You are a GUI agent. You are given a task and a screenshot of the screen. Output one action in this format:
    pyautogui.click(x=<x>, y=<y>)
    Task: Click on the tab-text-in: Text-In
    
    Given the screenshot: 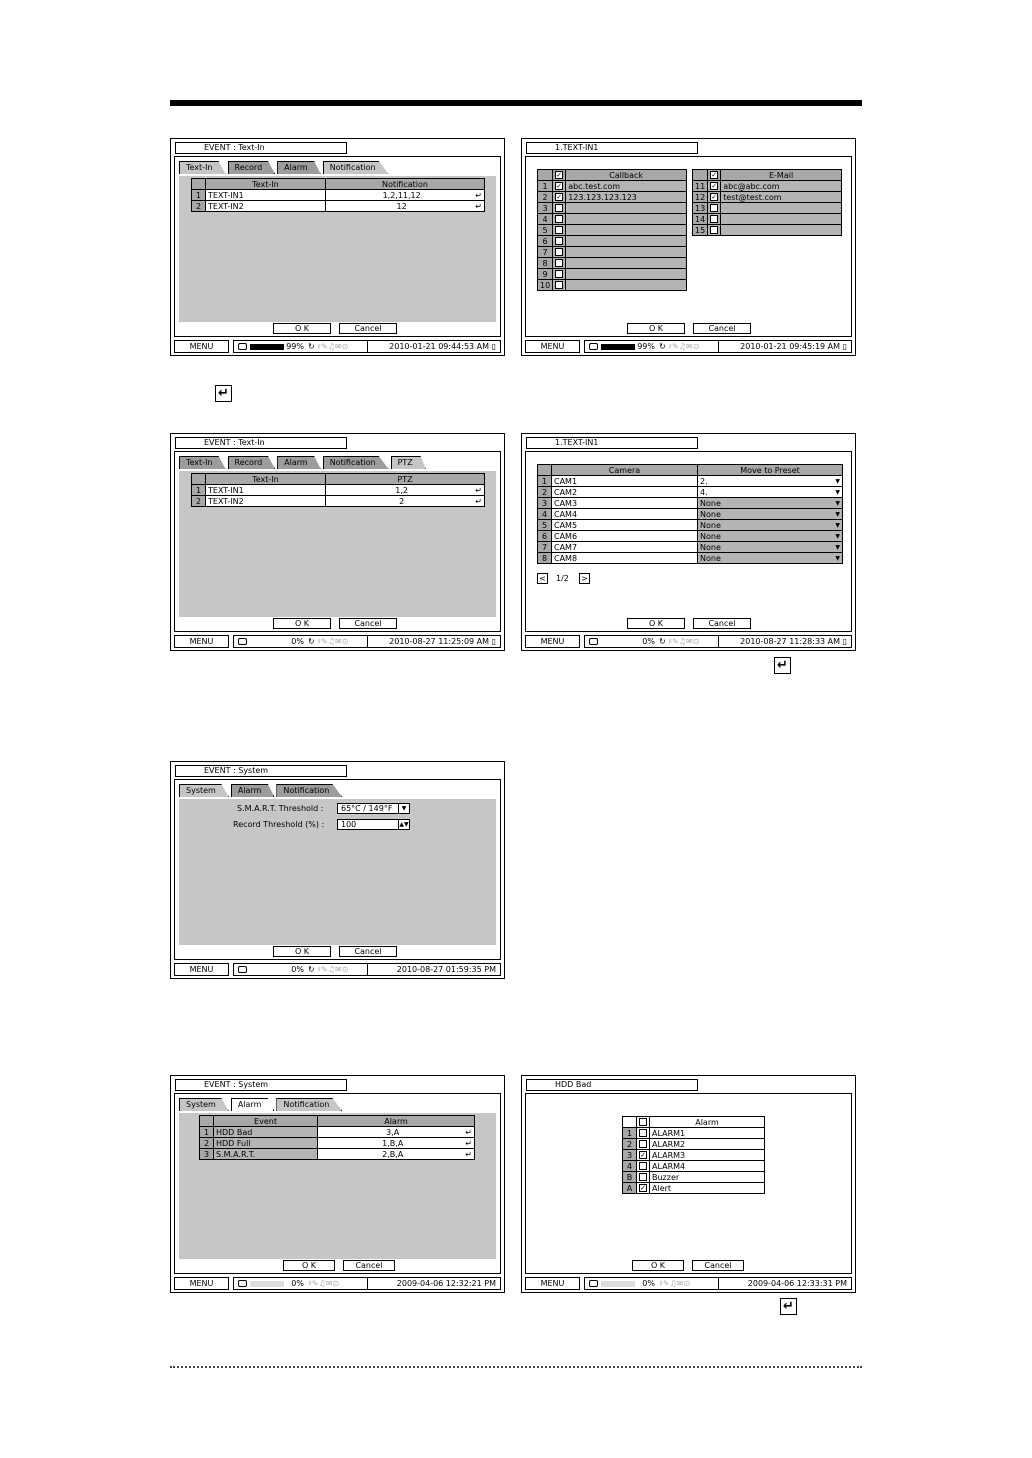 What is the action you would take?
    pyautogui.click(x=202, y=167)
    